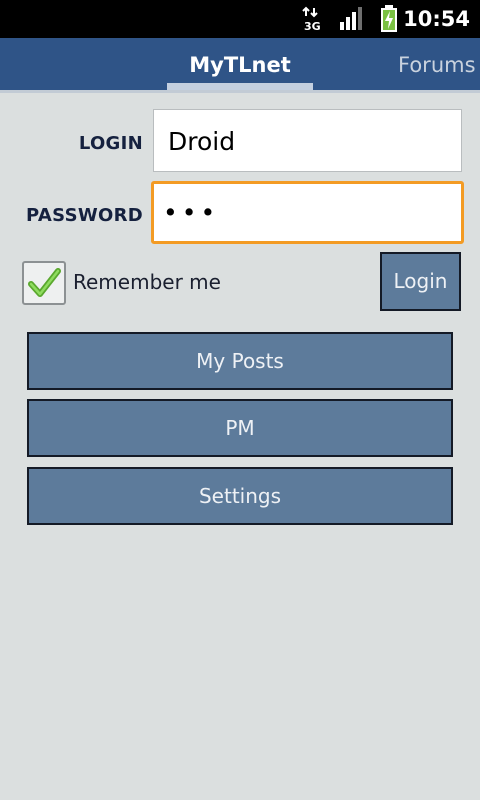 The image size is (480, 800). I want to click on battery-charging-icon, so click(389, 18).